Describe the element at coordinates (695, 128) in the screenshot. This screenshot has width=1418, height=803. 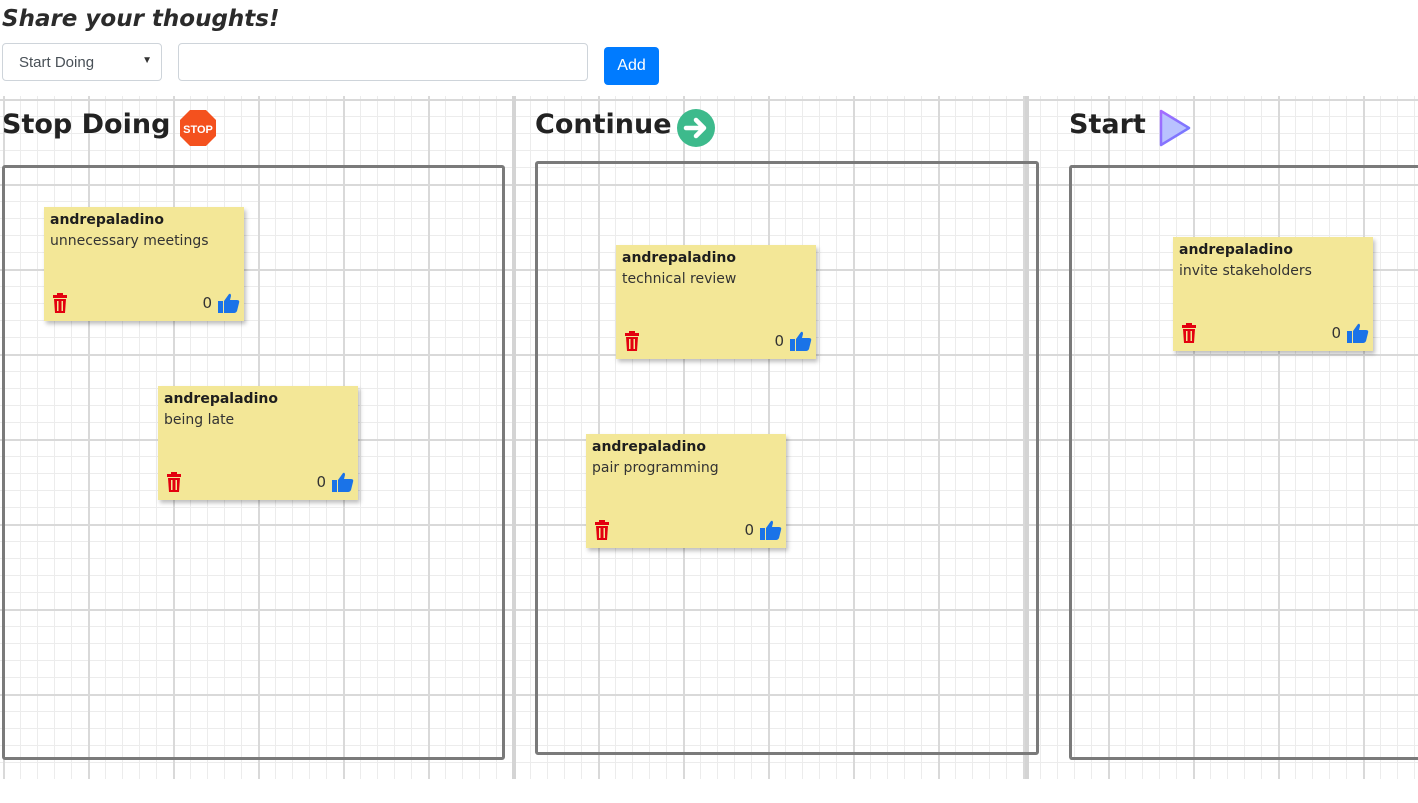
I see `arrow-right-circle-icon` at that location.